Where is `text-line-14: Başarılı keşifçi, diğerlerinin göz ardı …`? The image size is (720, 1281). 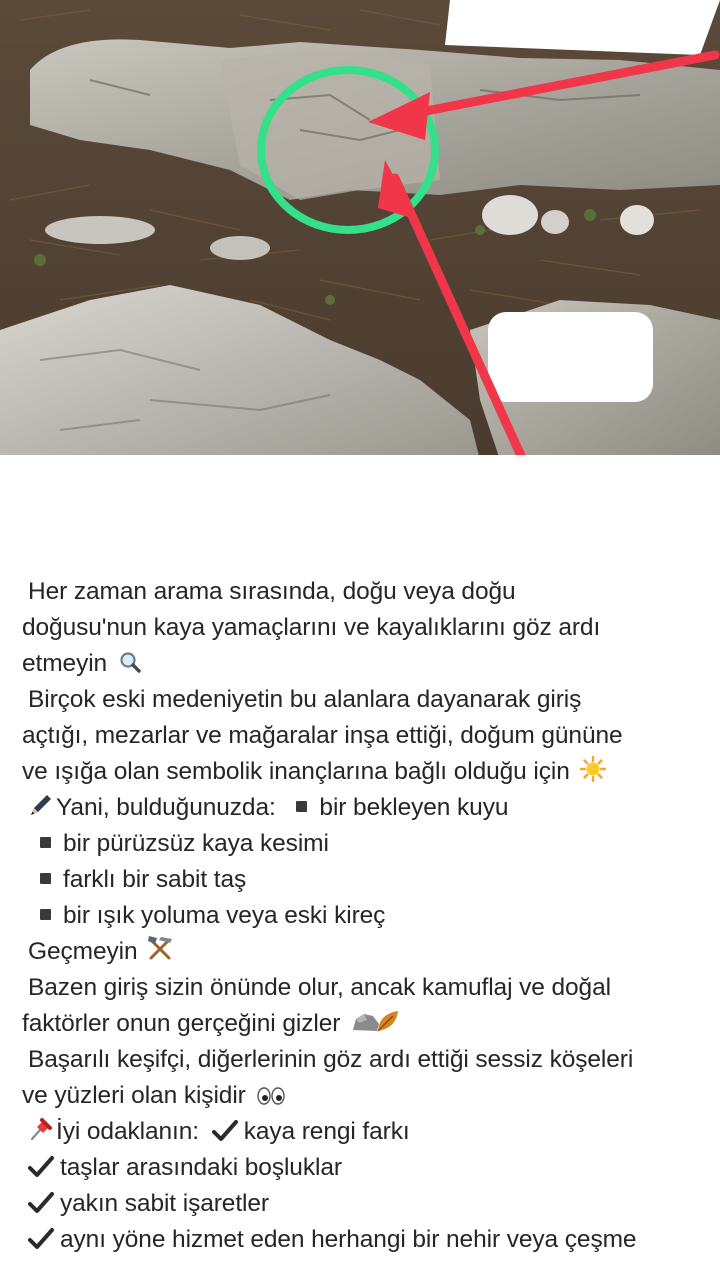
text-line-14: Başarılı keşifçi, diğerlerinin göz ardı … is located at coordinates (331, 1059).